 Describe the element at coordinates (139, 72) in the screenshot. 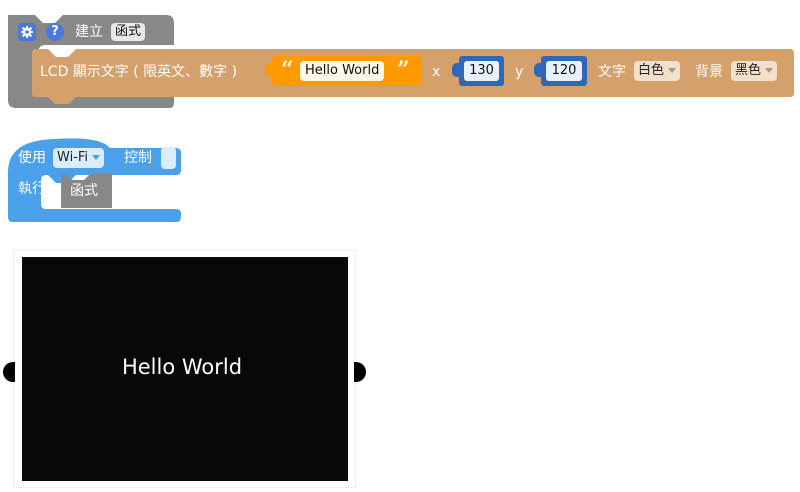

I see `lcd-block-label: LCD 顯示文字 ( 限英文、數字 )` at that location.